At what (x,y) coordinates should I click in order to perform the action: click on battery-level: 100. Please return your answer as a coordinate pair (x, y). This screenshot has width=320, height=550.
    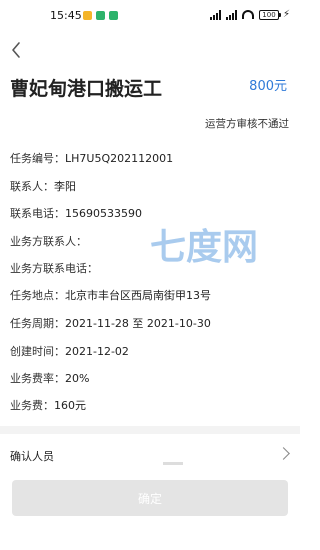
    Looking at the image, I should click on (269, 14).